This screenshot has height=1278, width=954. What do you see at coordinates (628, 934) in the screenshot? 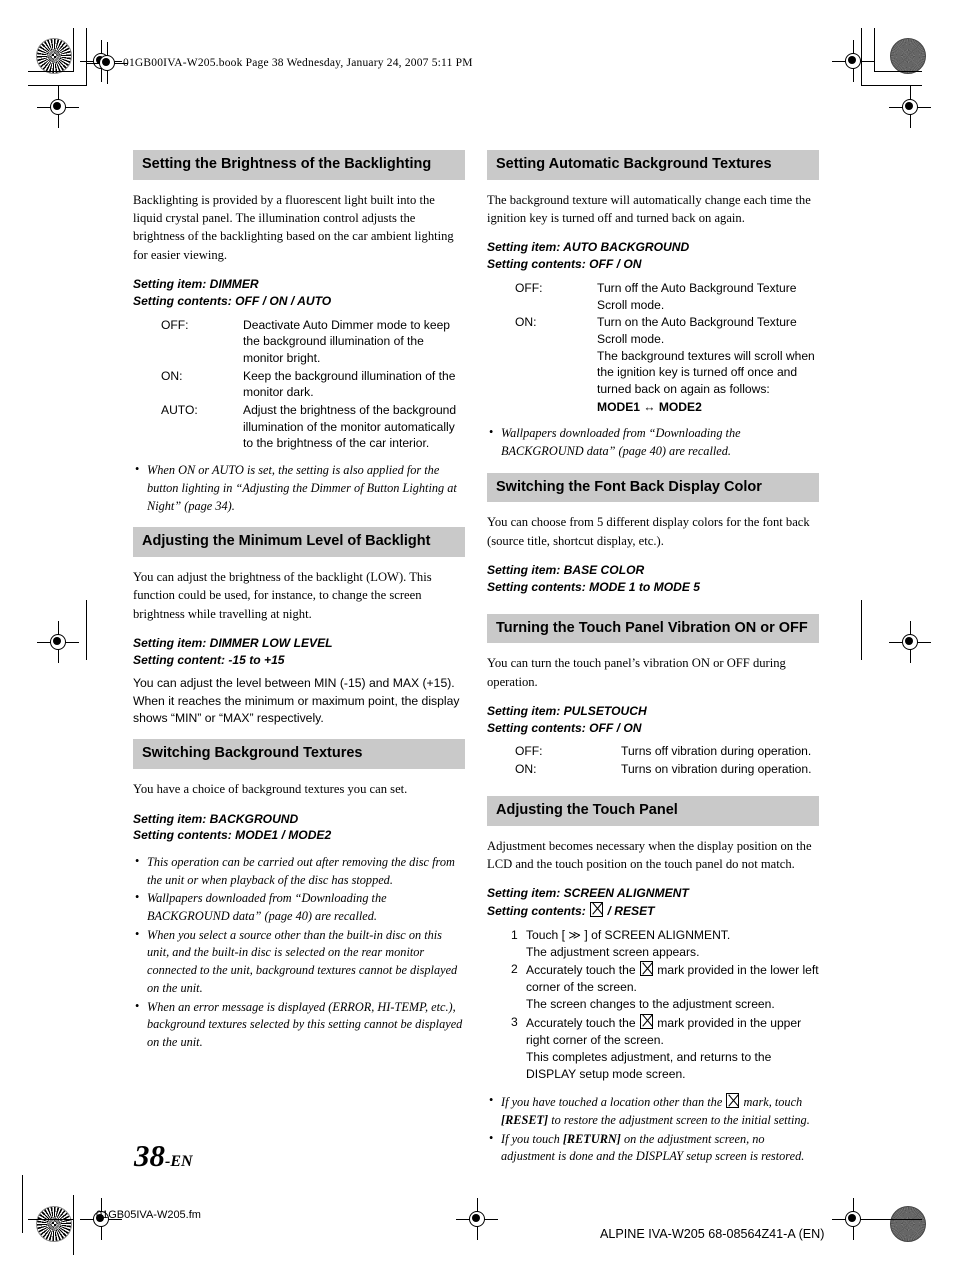
I see `step-text: Touch [ ≫ ] of SCREEN ALIGNMENT.` at bounding box center [628, 934].